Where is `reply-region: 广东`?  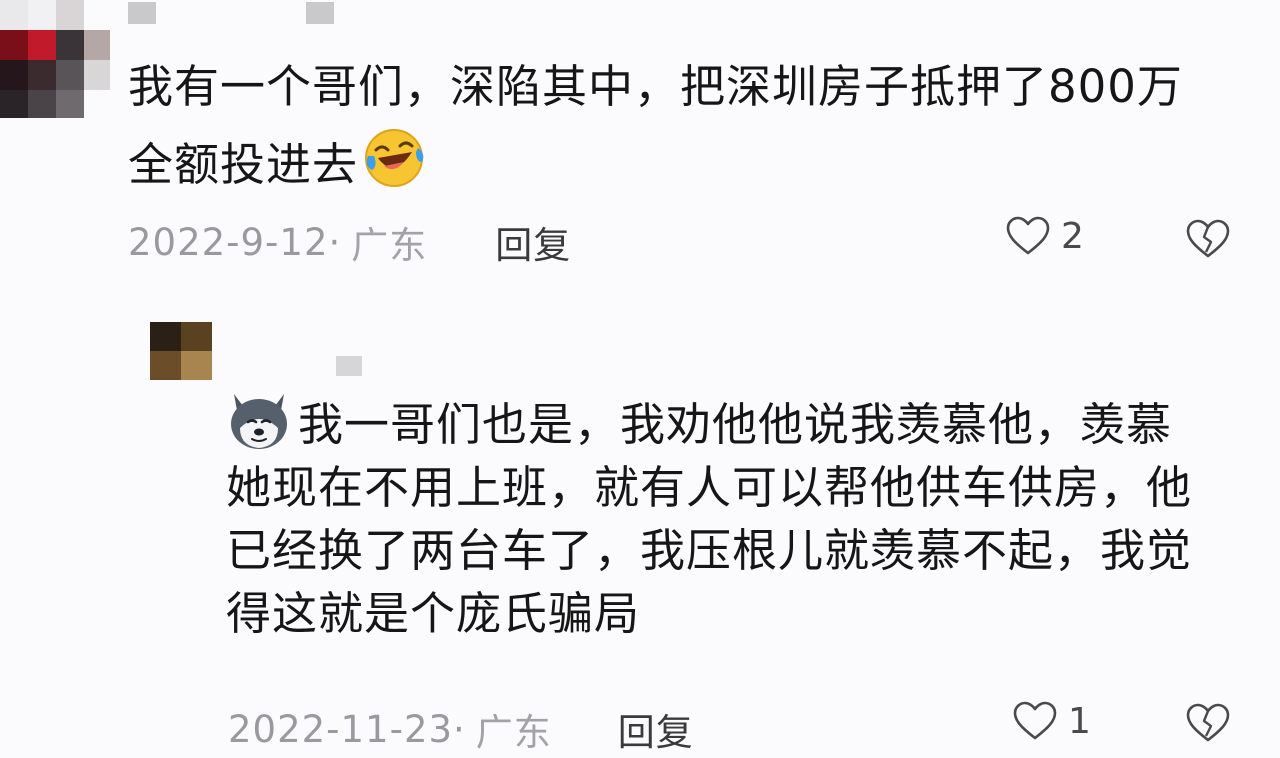
reply-region: 广东 is located at coordinates (513, 732).